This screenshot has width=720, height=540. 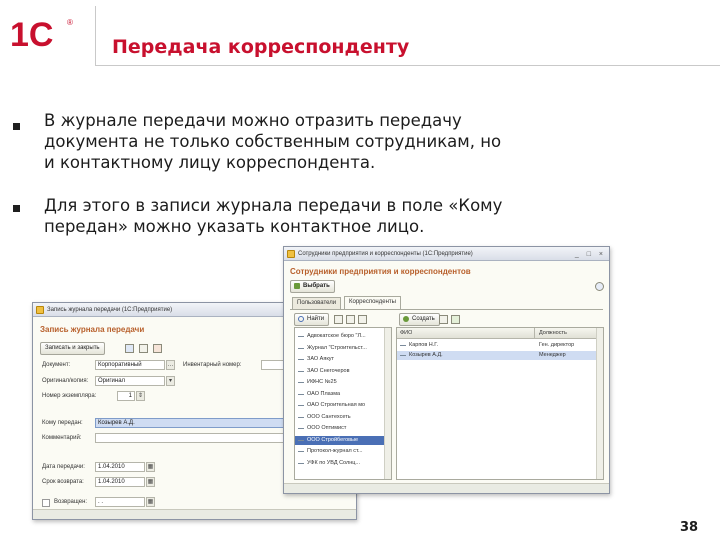 I want to click on filter-icon, so click(x=350, y=319).